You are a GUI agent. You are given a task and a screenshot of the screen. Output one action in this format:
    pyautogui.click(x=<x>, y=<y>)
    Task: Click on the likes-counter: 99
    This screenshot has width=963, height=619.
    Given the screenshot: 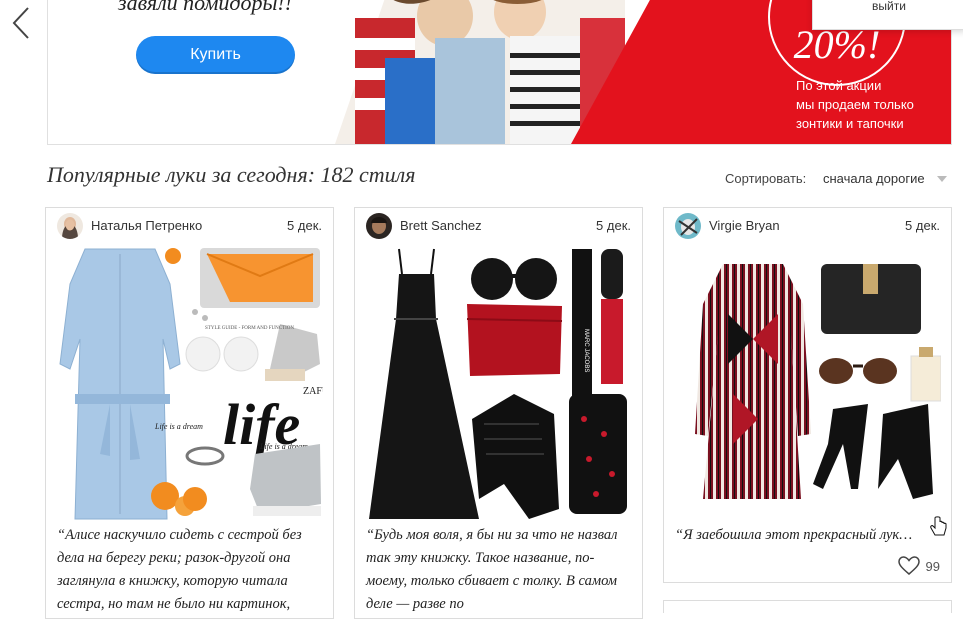 What is the action you would take?
    pyautogui.click(x=918, y=566)
    